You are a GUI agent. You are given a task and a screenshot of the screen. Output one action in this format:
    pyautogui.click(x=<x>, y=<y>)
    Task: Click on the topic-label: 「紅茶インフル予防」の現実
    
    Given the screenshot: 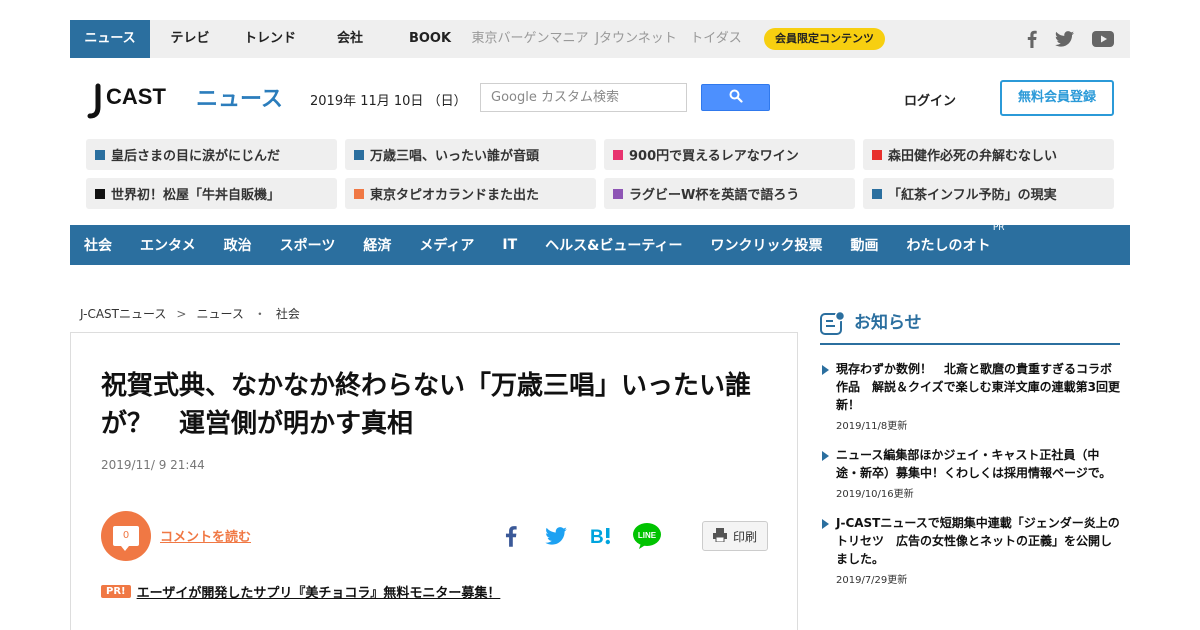 What is the action you would take?
    pyautogui.click(x=972, y=195)
    